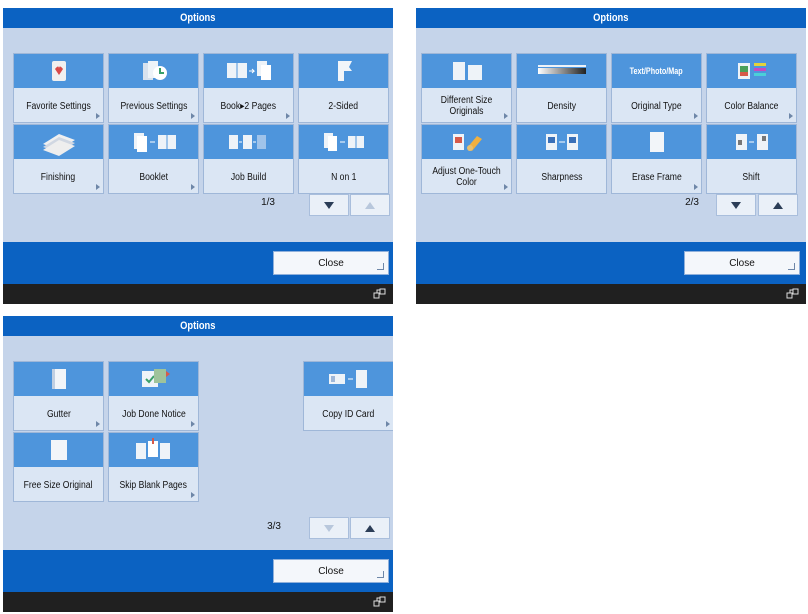 The width and height of the screenshot is (808, 614). Describe the element at coordinates (153, 467) in the screenshot. I see `tile-skip-blank-pages: Skip Blank Pages` at that location.